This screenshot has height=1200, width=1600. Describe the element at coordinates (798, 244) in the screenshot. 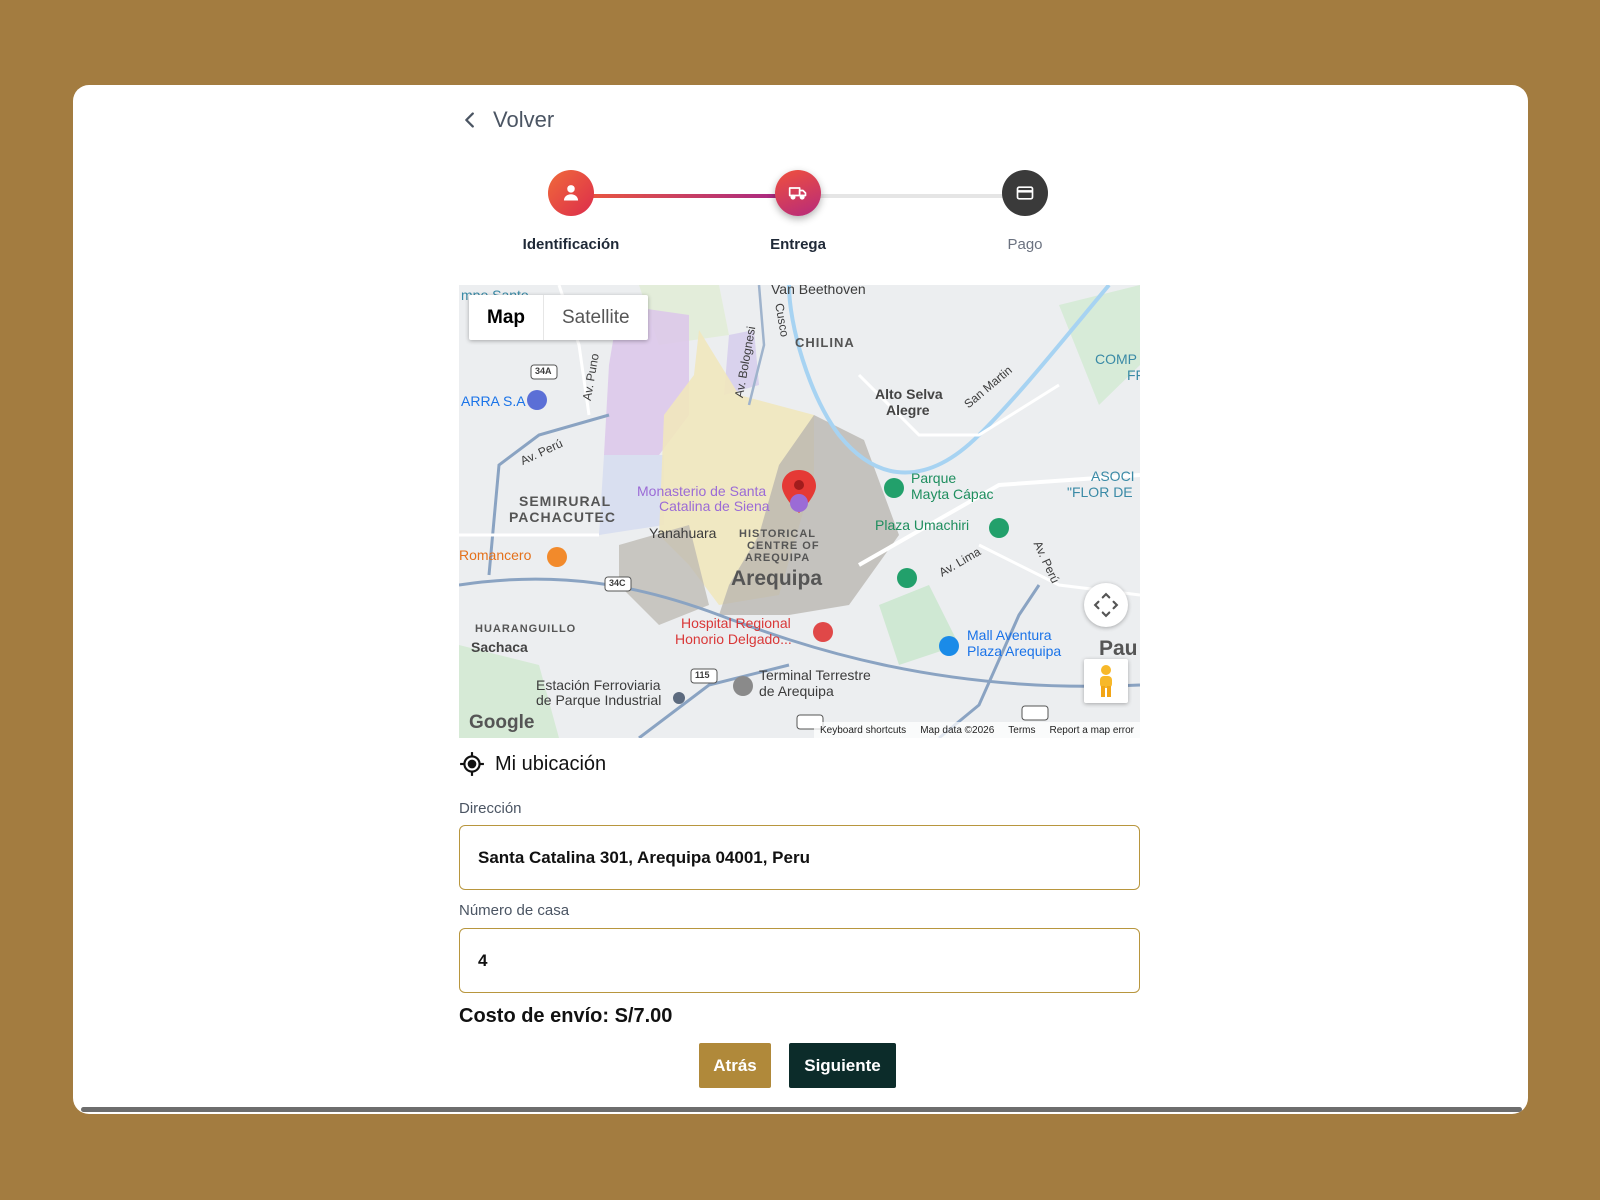

I see `step-label: Entrega` at that location.